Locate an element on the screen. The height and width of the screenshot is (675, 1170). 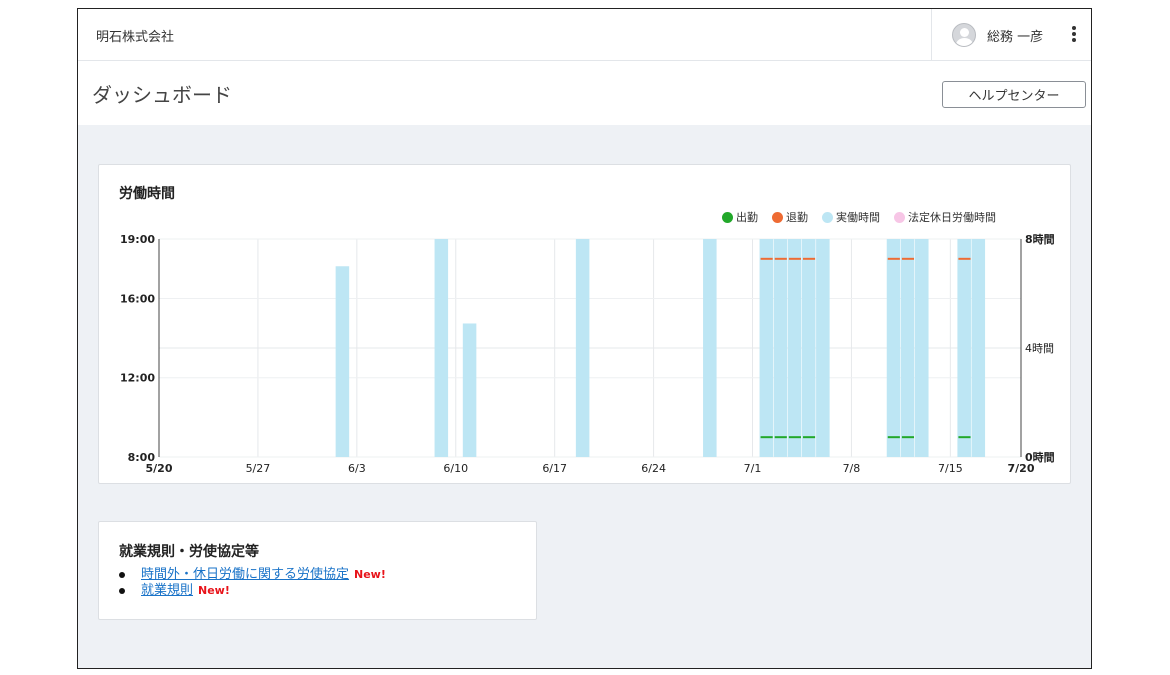
y-right-tick-label: 4時間 is located at coordinates (1039, 348).